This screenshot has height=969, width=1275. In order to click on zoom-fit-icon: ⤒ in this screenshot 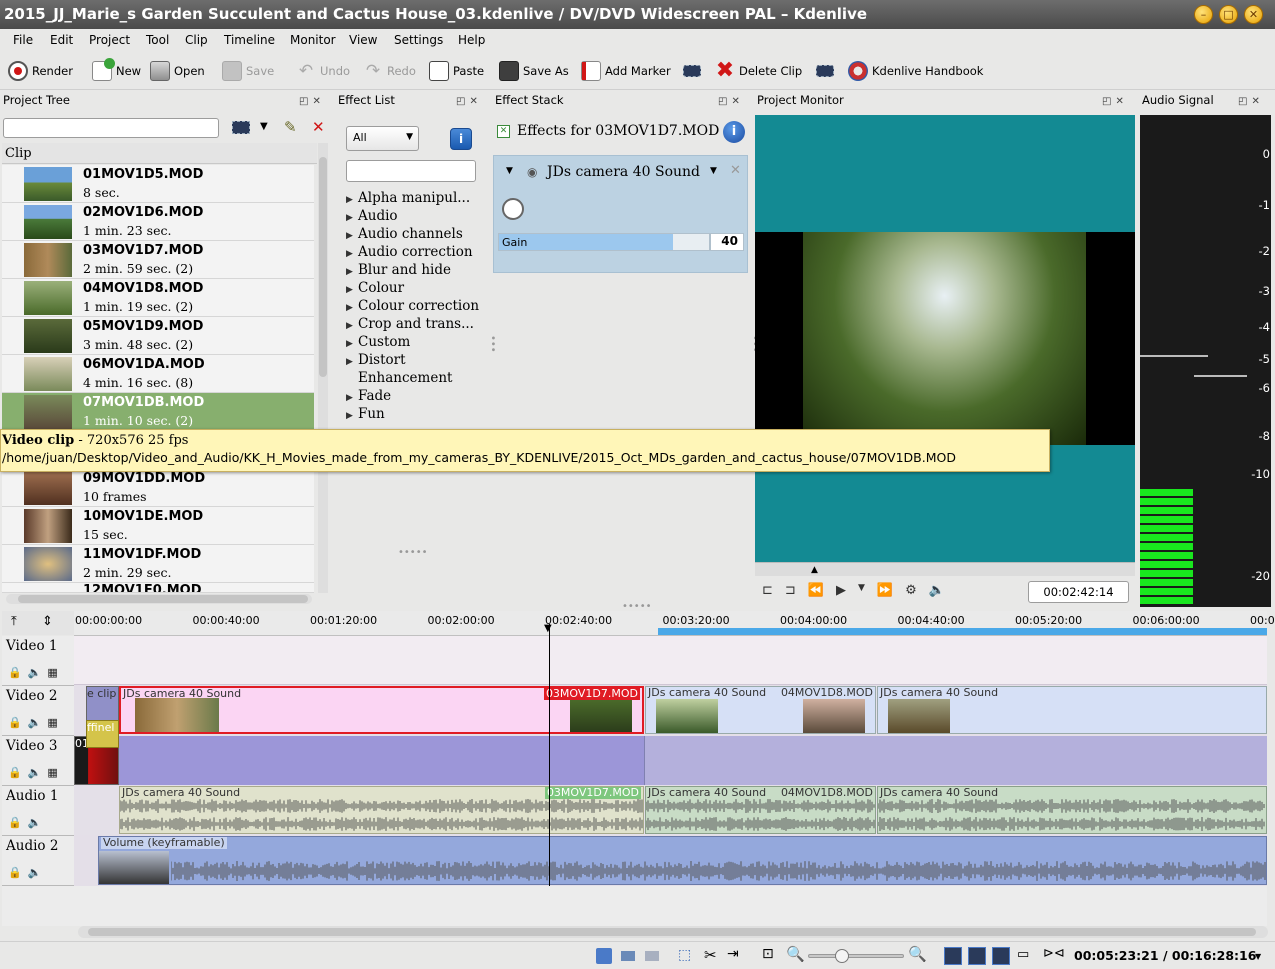, I will do `click(14, 621)`.